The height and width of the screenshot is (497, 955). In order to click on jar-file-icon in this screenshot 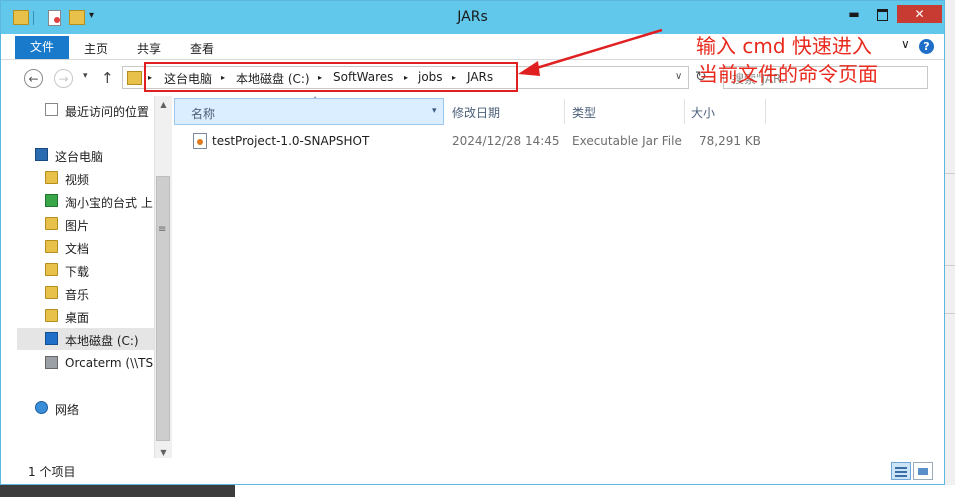, I will do `click(200, 141)`.